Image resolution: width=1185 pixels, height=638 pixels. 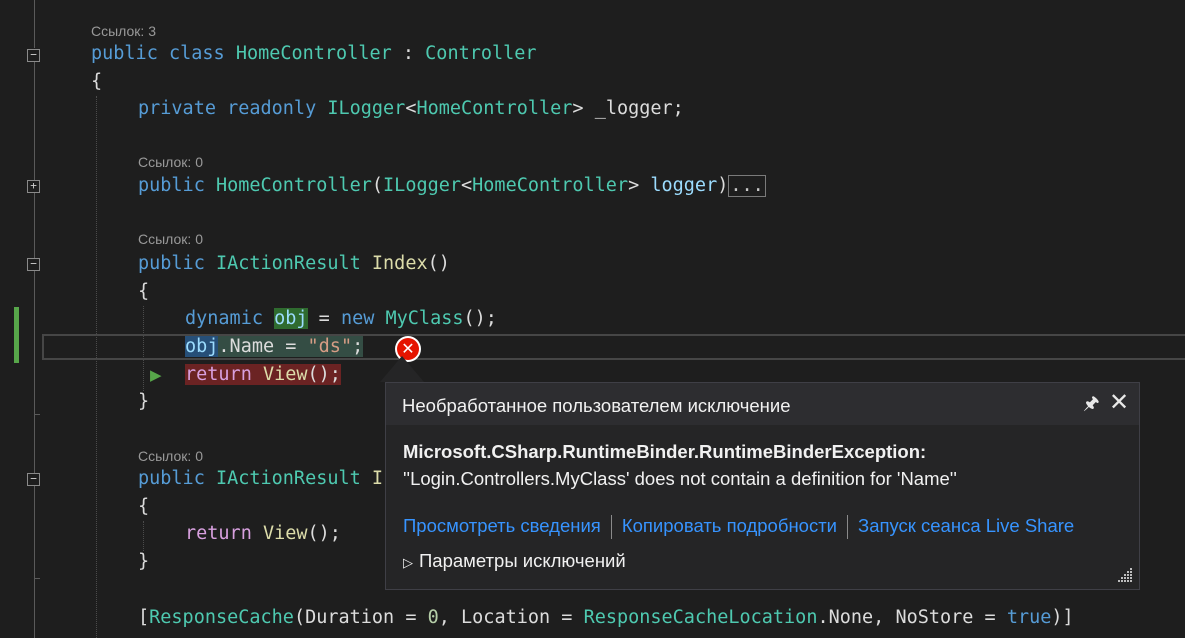 What do you see at coordinates (156, 375) in the screenshot?
I see `next-statement-arrow-icon: ▶` at bounding box center [156, 375].